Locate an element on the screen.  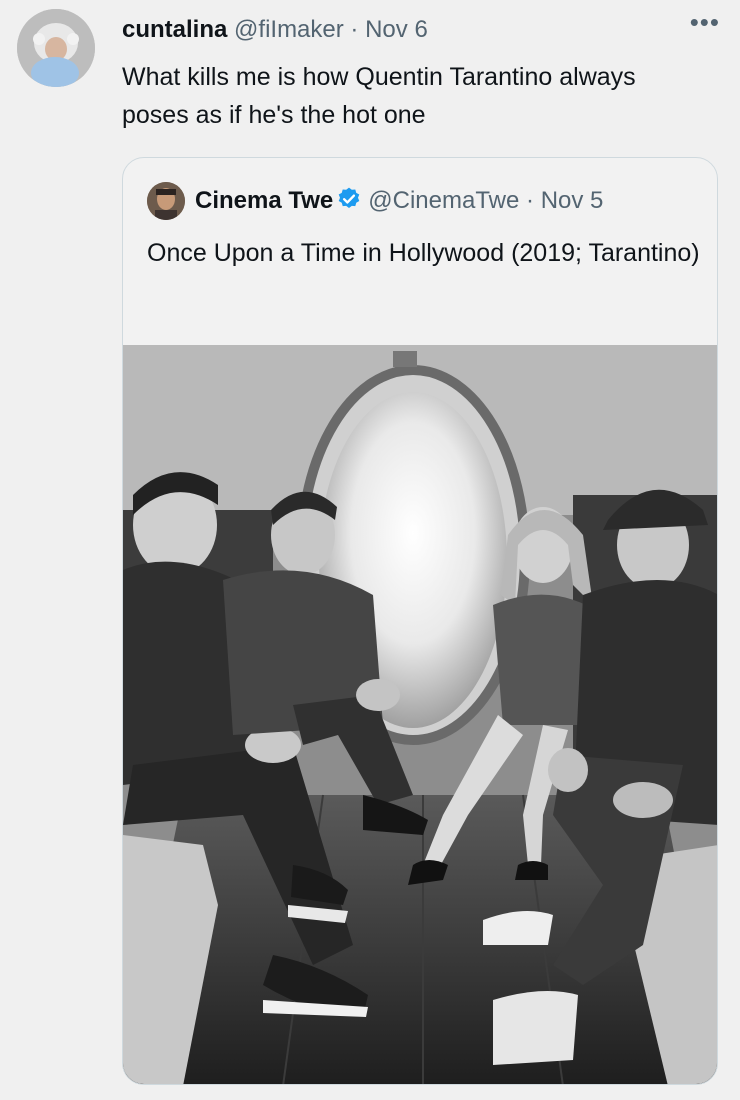
tweet-header: cuntalina @fiImaker · Nov 6 is located at coordinates (421, 30).